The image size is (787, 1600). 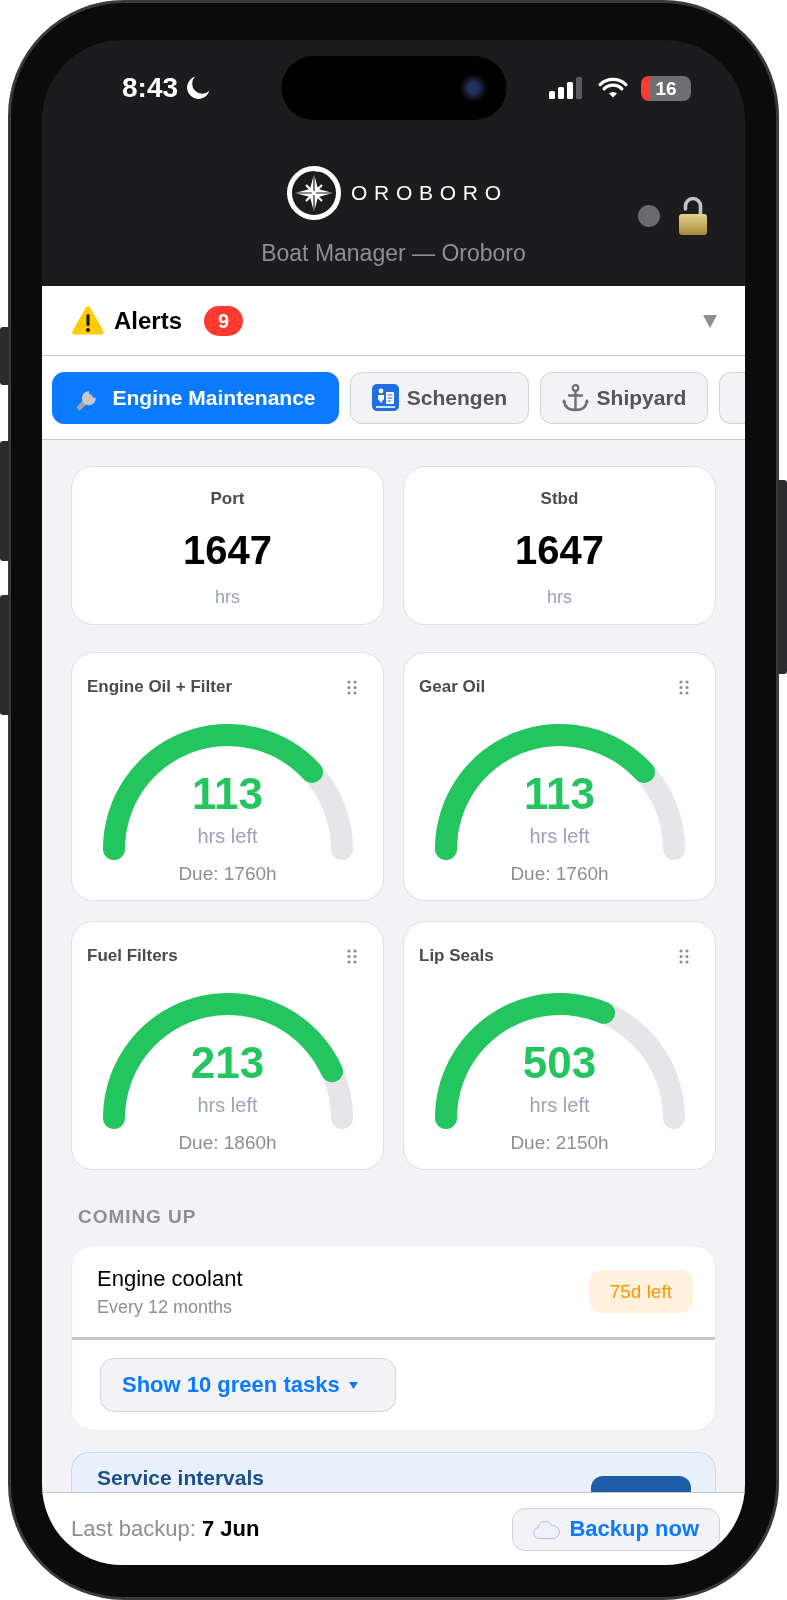 I want to click on tab: Shipyard, so click(x=624, y=397).